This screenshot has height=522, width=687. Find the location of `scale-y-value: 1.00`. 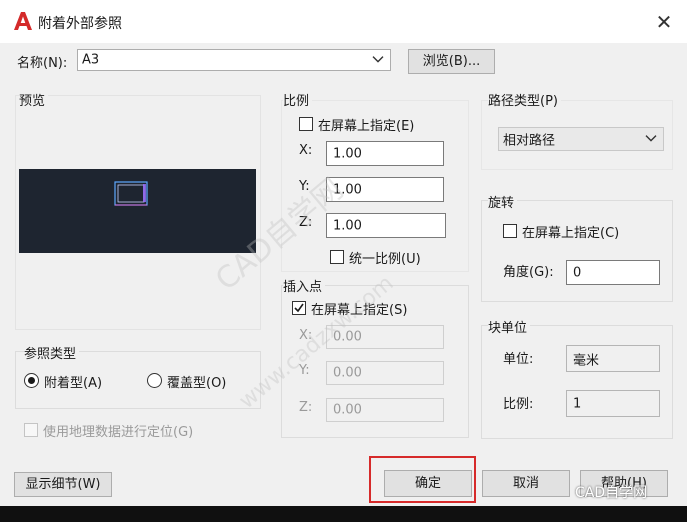

scale-y-value: 1.00 is located at coordinates (347, 189).